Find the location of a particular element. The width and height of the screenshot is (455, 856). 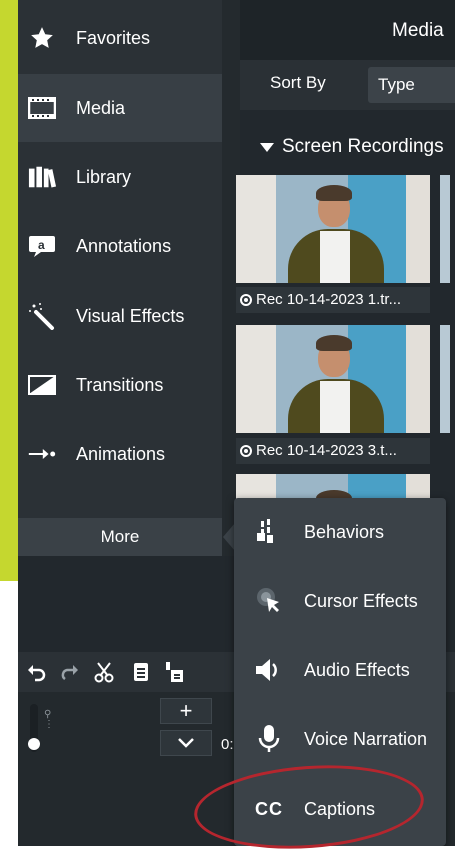

sidebar-item-label: Favorites is located at coordinates (113, 37).